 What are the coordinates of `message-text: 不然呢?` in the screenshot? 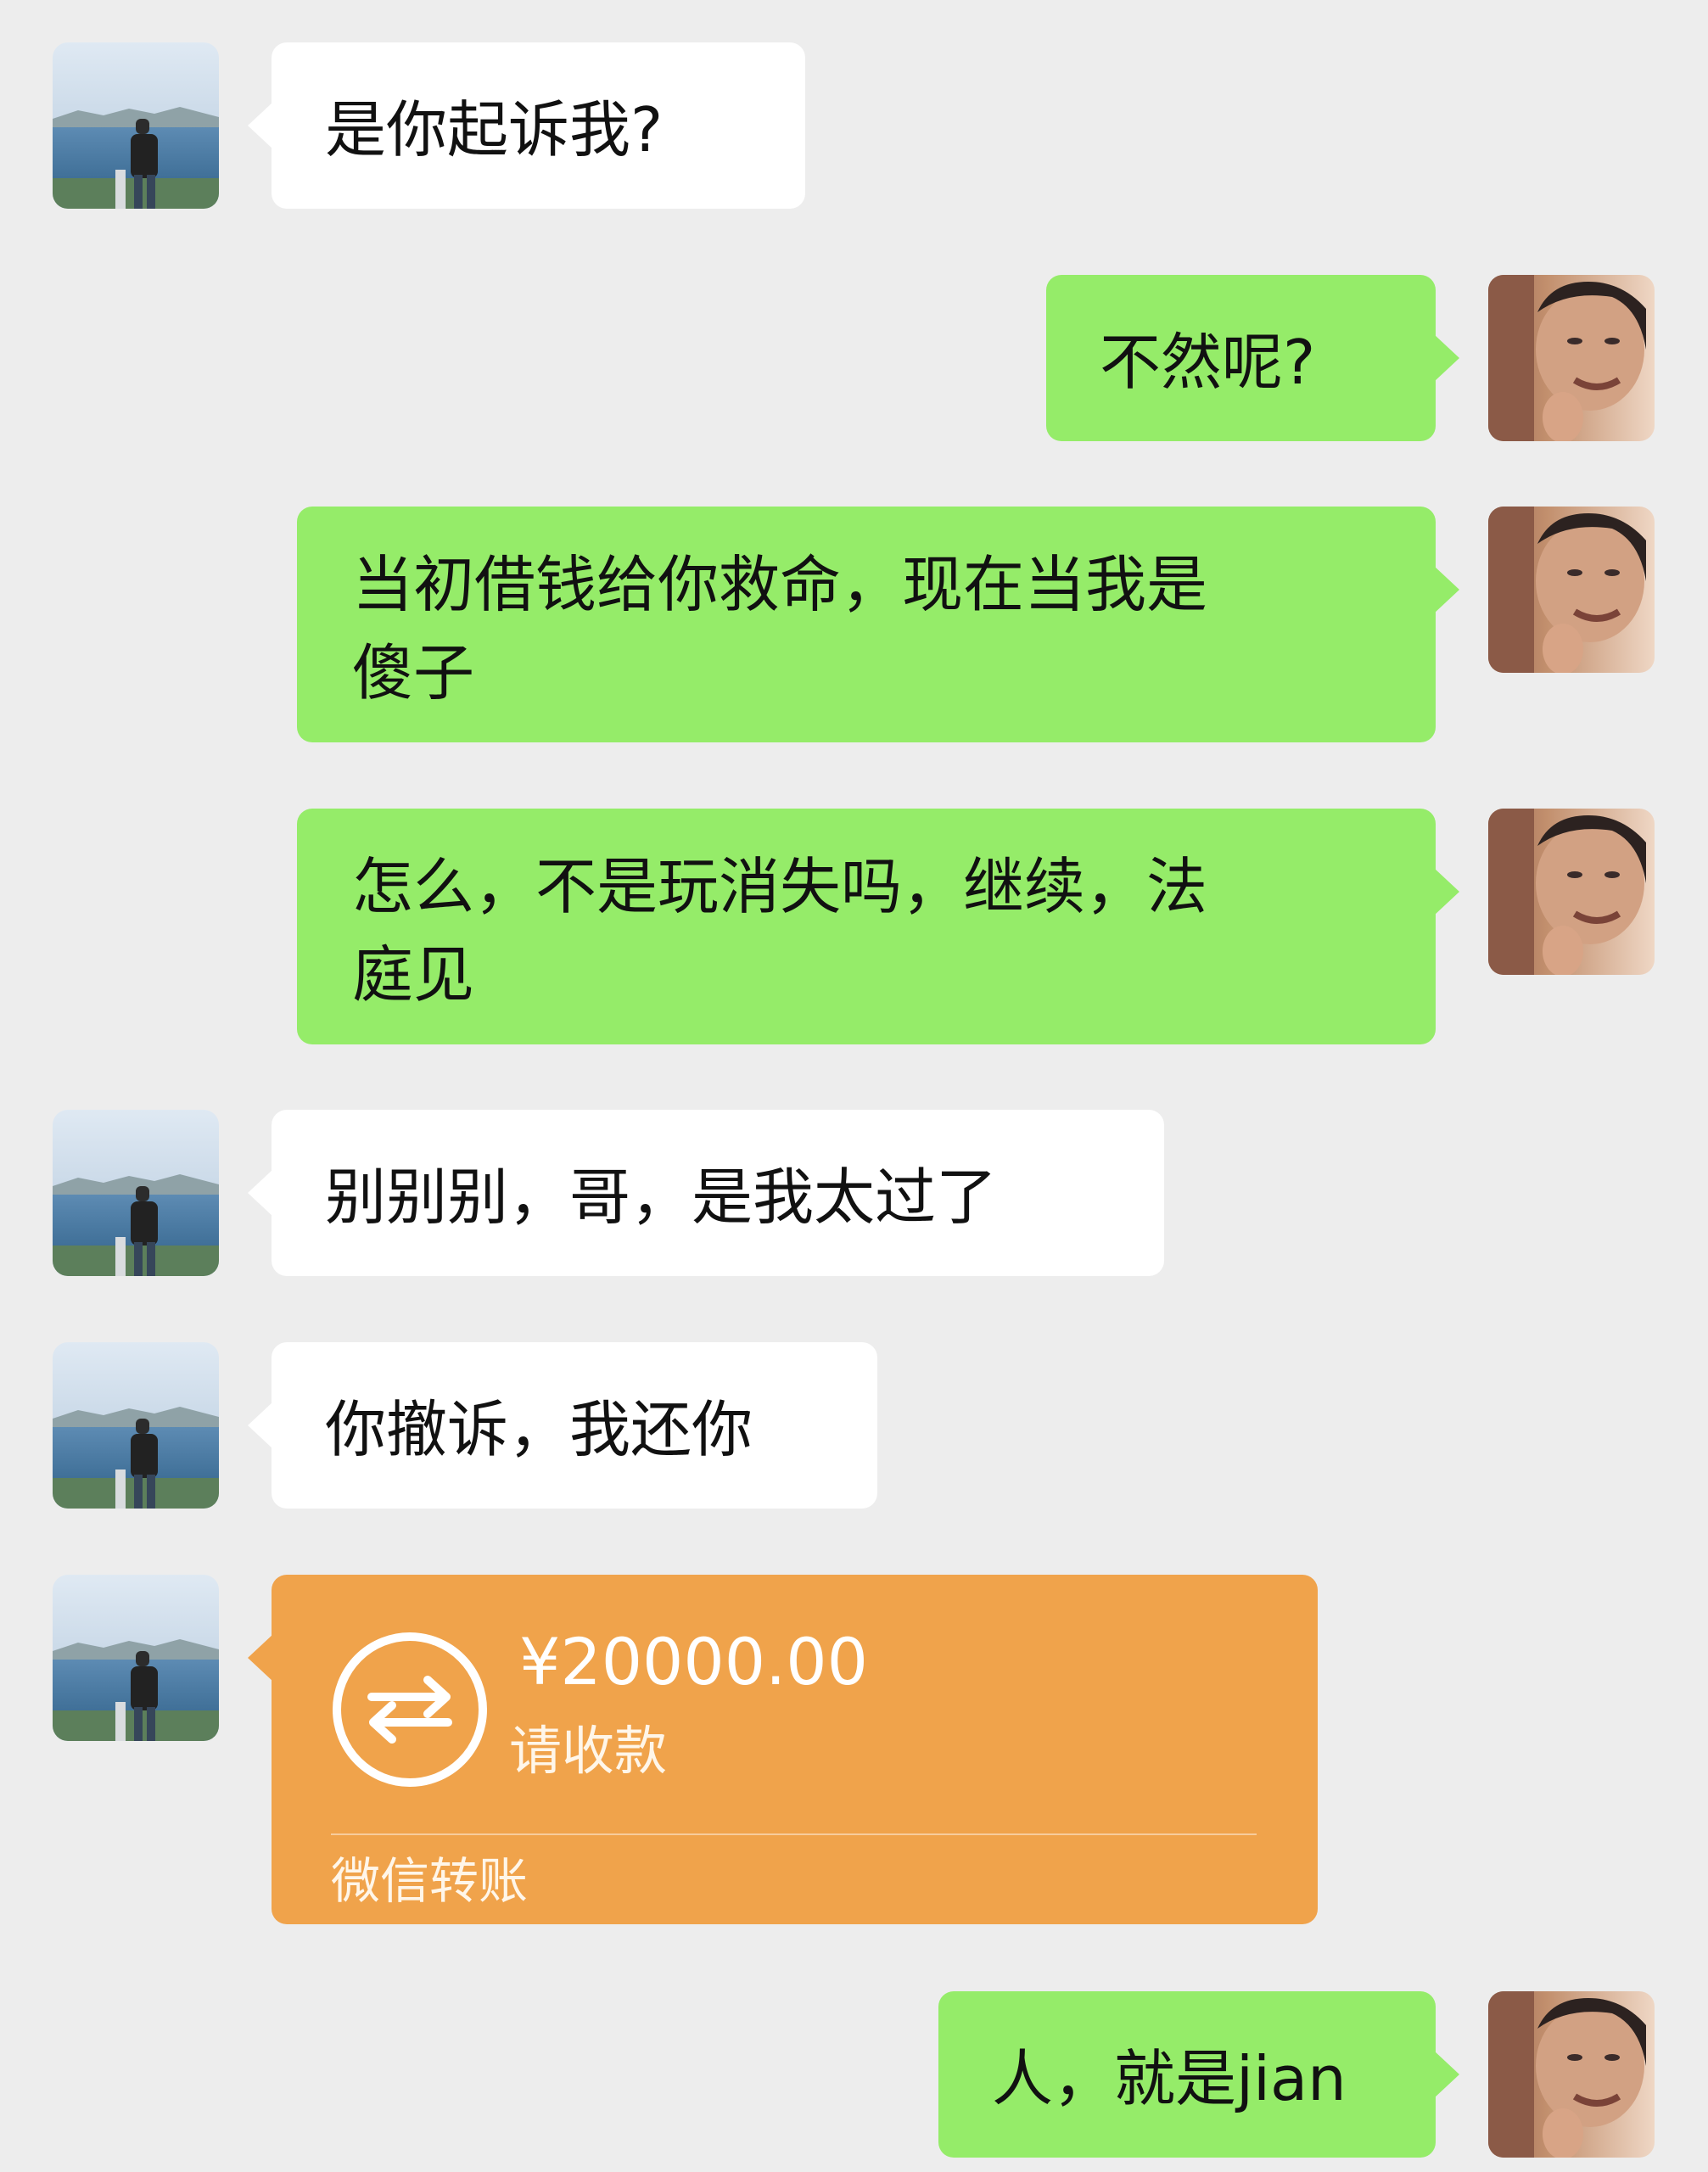 It's located at (1208, 362).